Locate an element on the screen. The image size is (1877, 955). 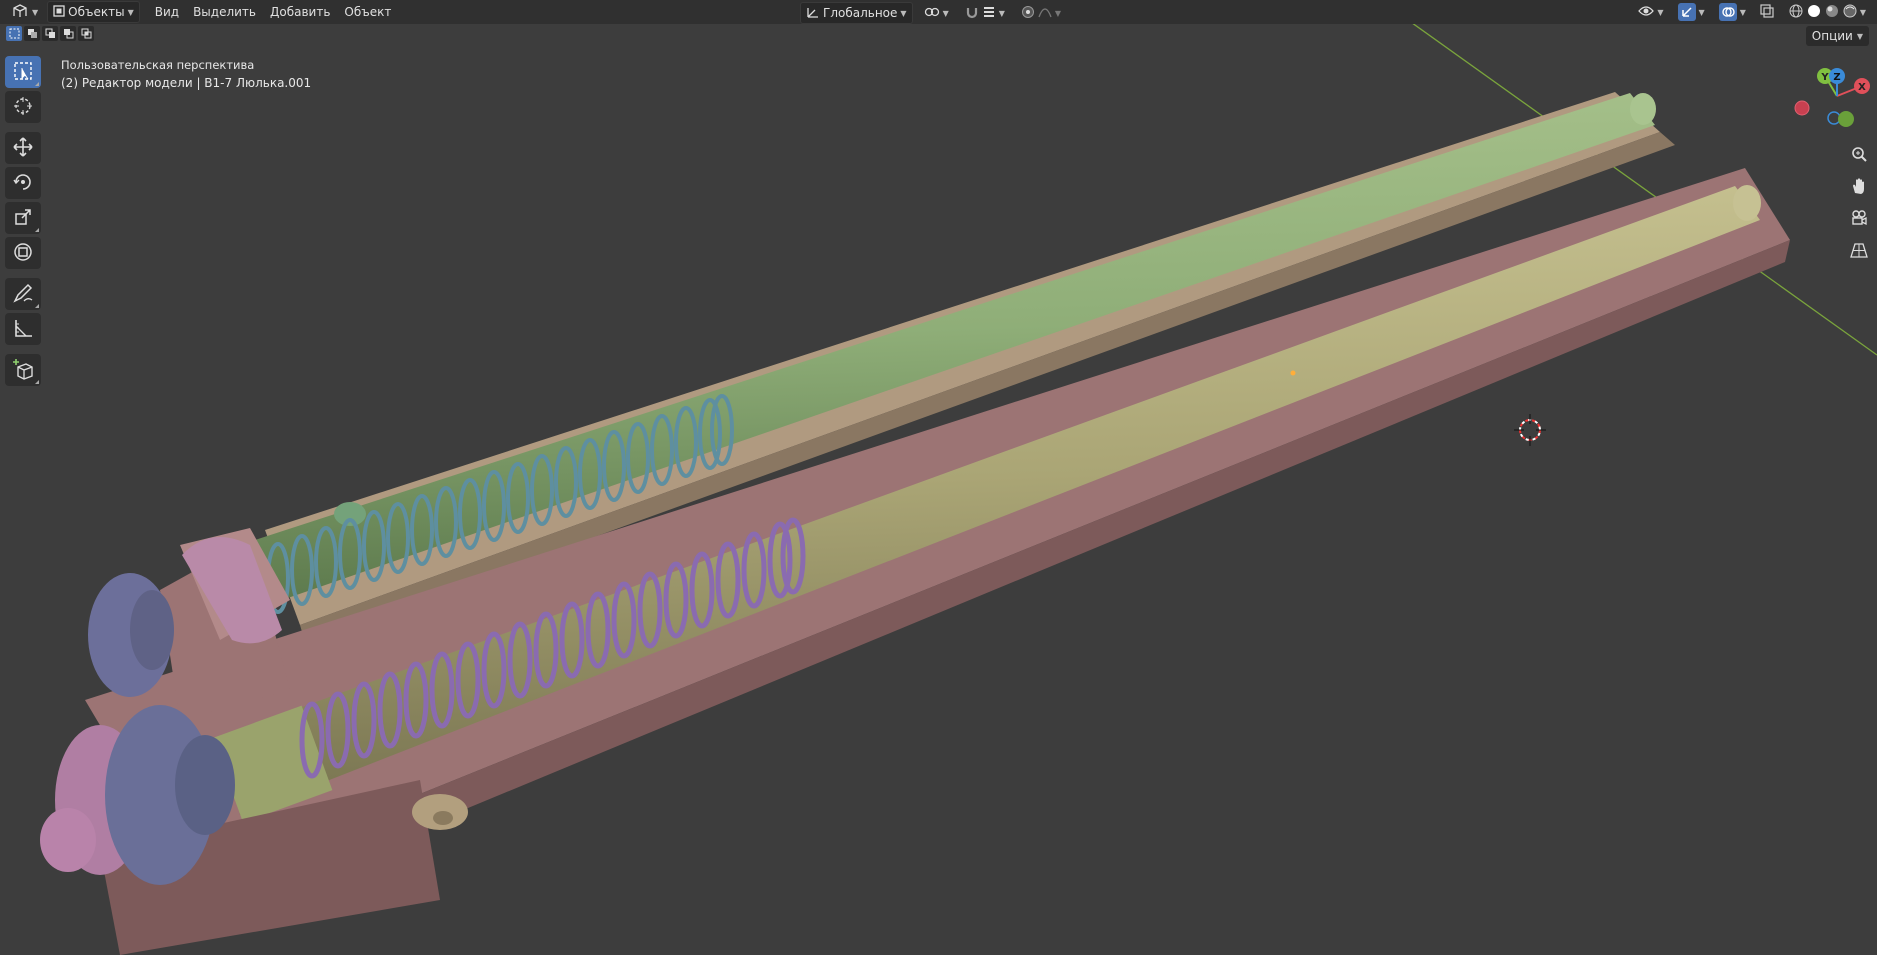
overlays-icon is located at coordinates (1727, 12).